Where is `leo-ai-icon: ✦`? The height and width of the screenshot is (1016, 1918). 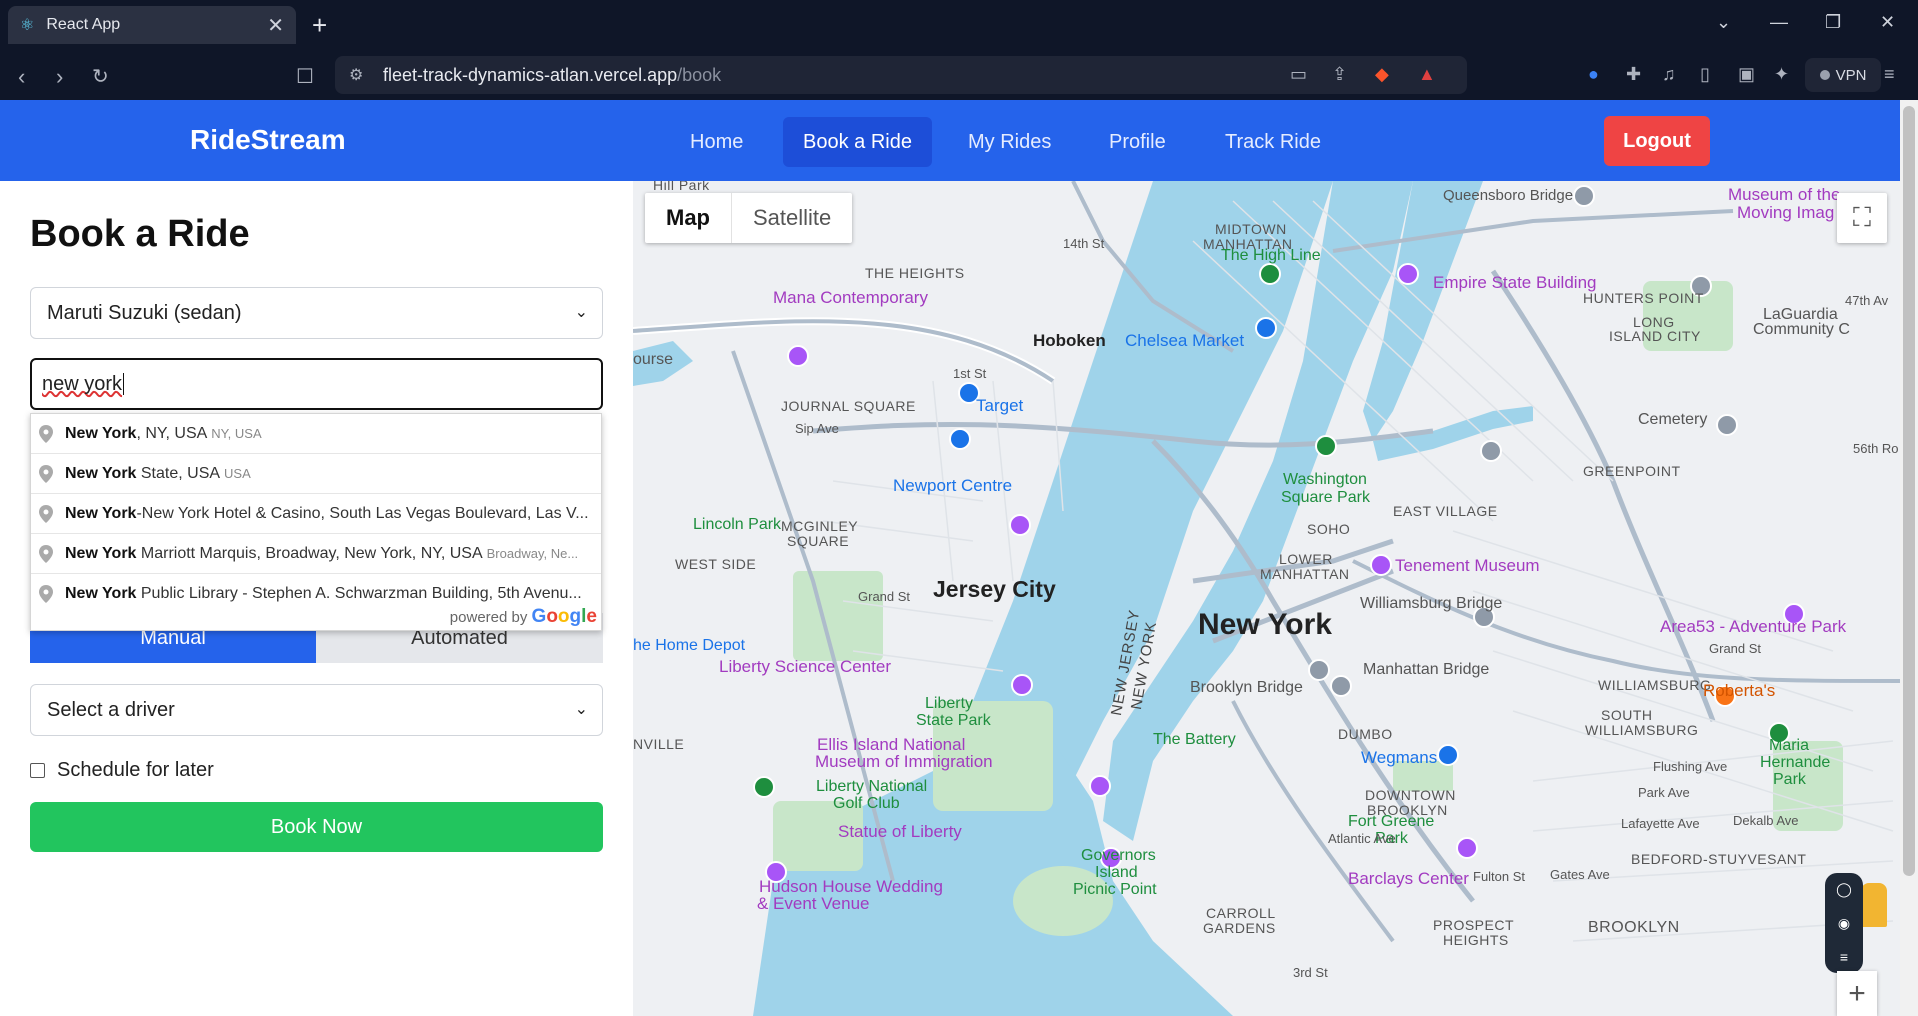 leo-ai-icon: ✦ is located at coordinates (1781, 74).